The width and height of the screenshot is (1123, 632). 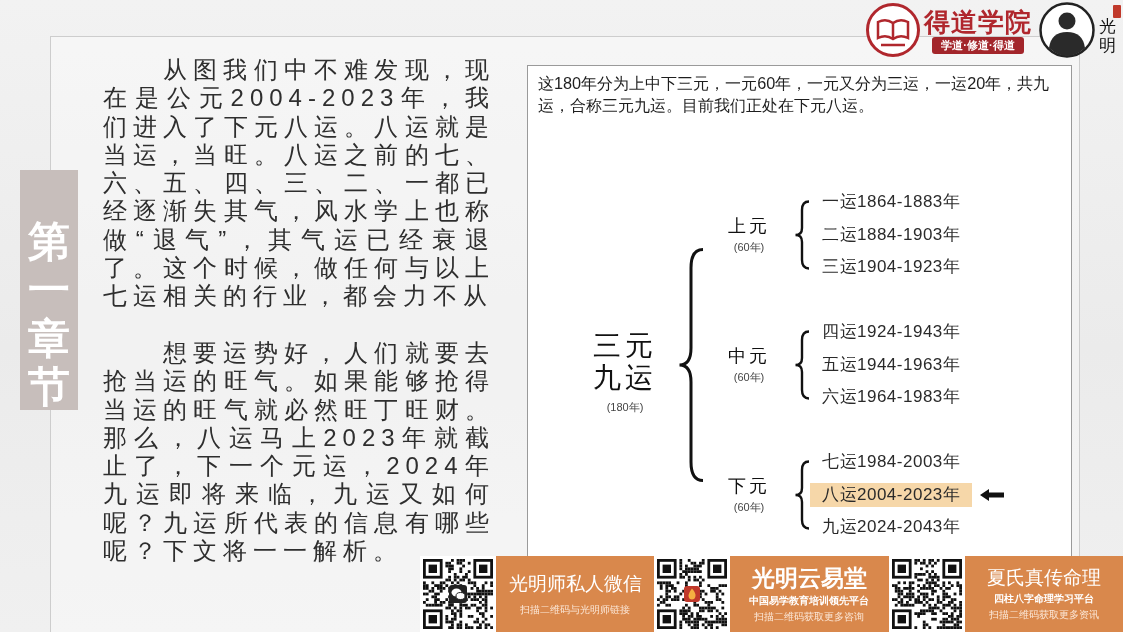 What do you see at coordinates (1043, 578) in the screenshot?
I see `promo-title: 夏氏真传命理` at bounding box center [1043, 578].